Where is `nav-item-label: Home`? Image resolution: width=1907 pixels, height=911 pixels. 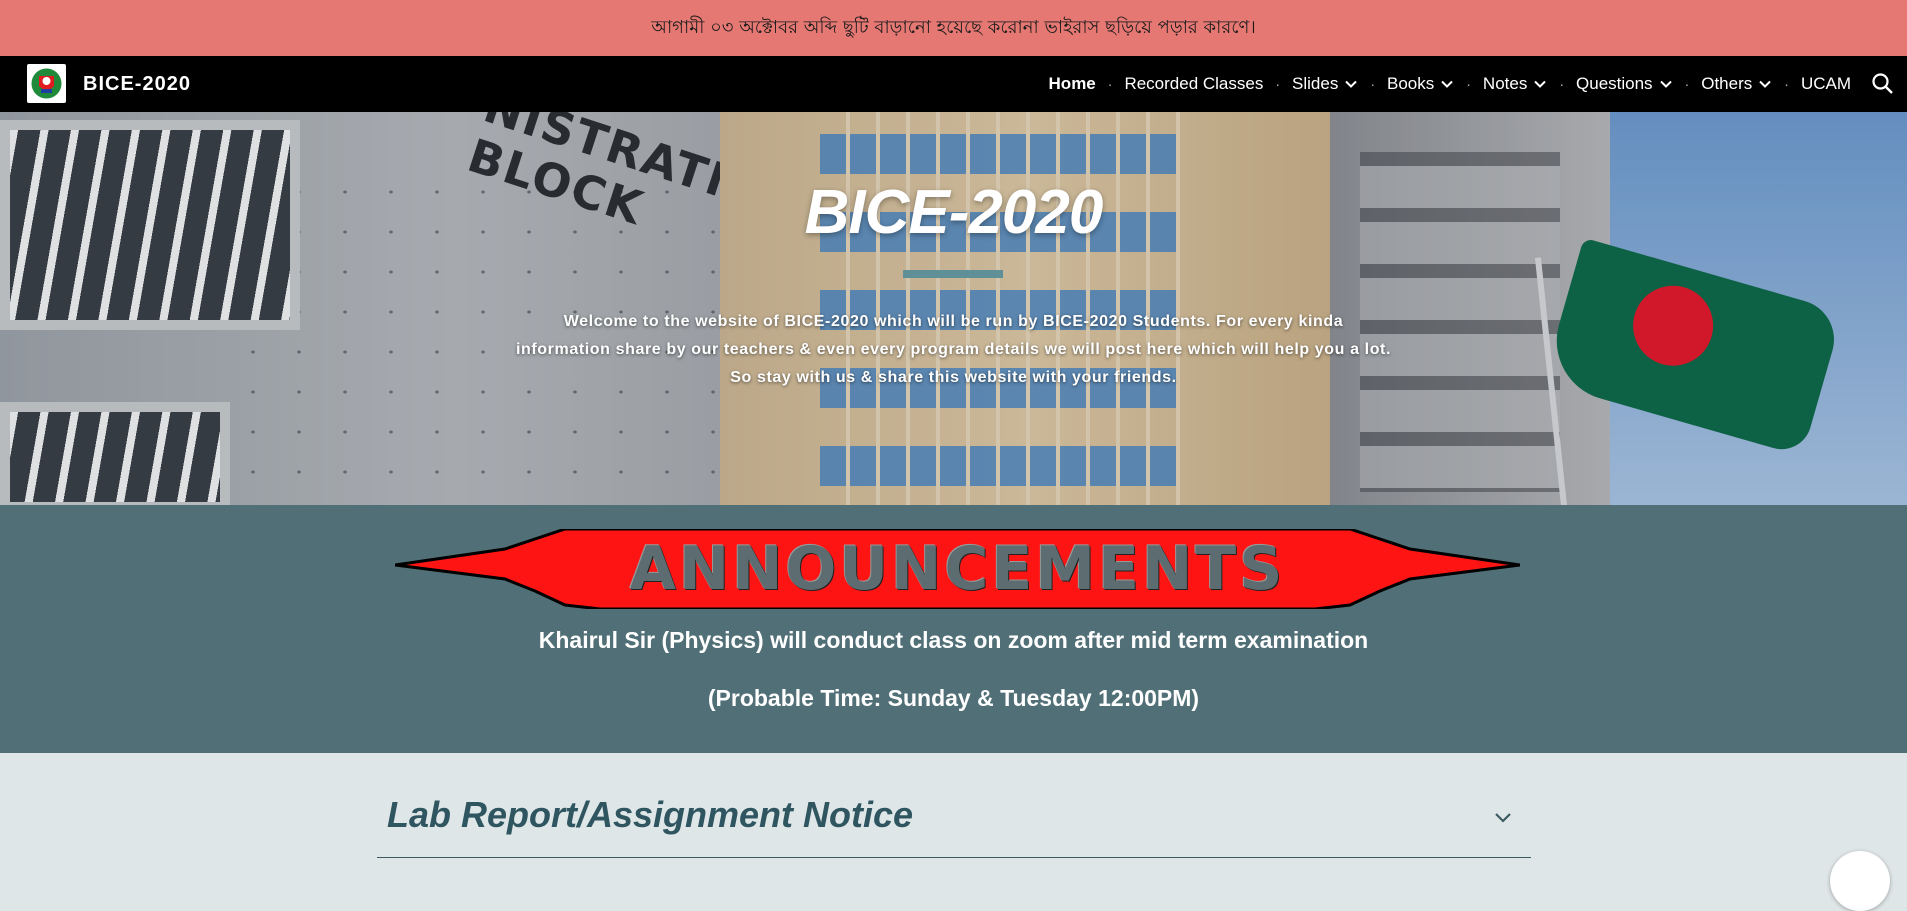
nav-item-label: Home is located at coordinates (1072, 83).